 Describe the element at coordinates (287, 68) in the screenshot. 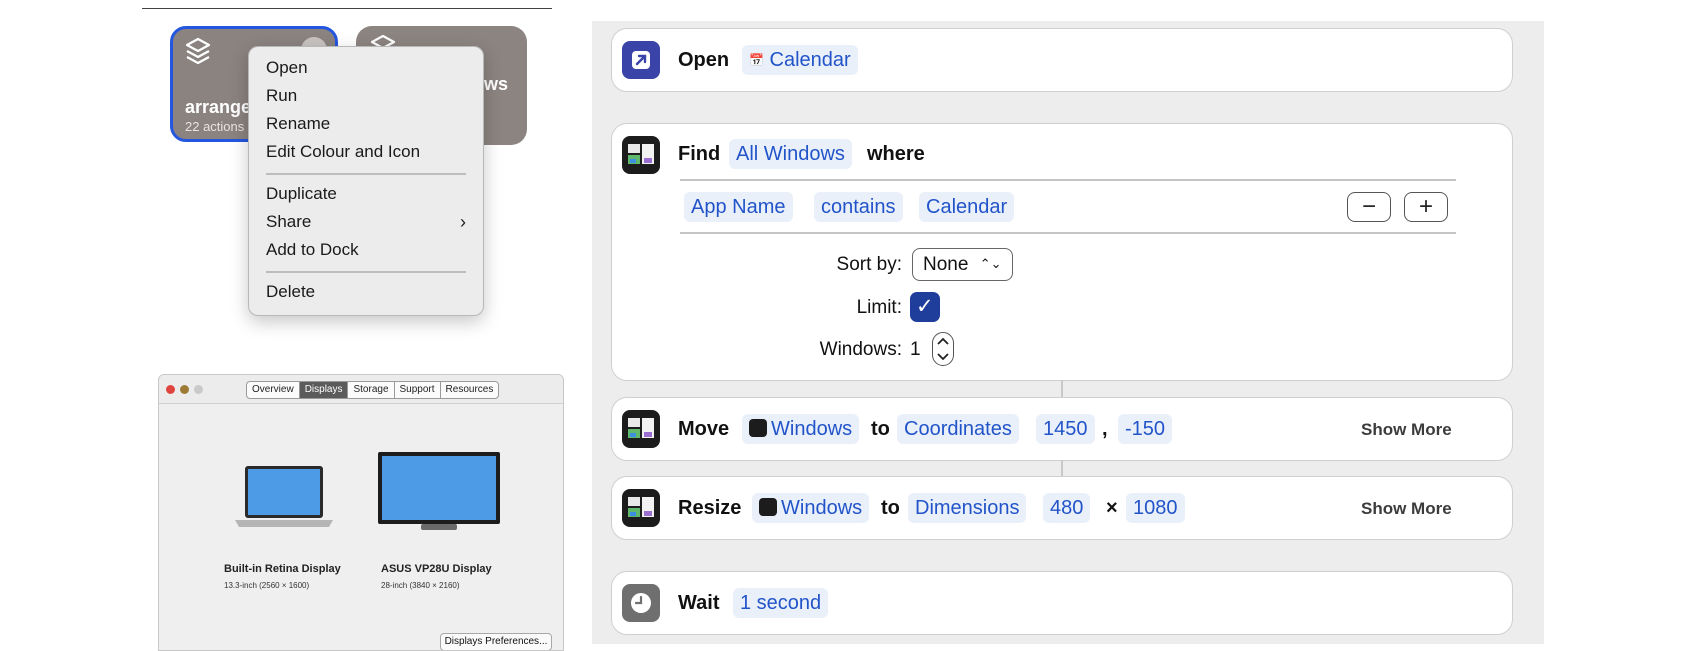

I see `menu-item-open: Open` at that location.